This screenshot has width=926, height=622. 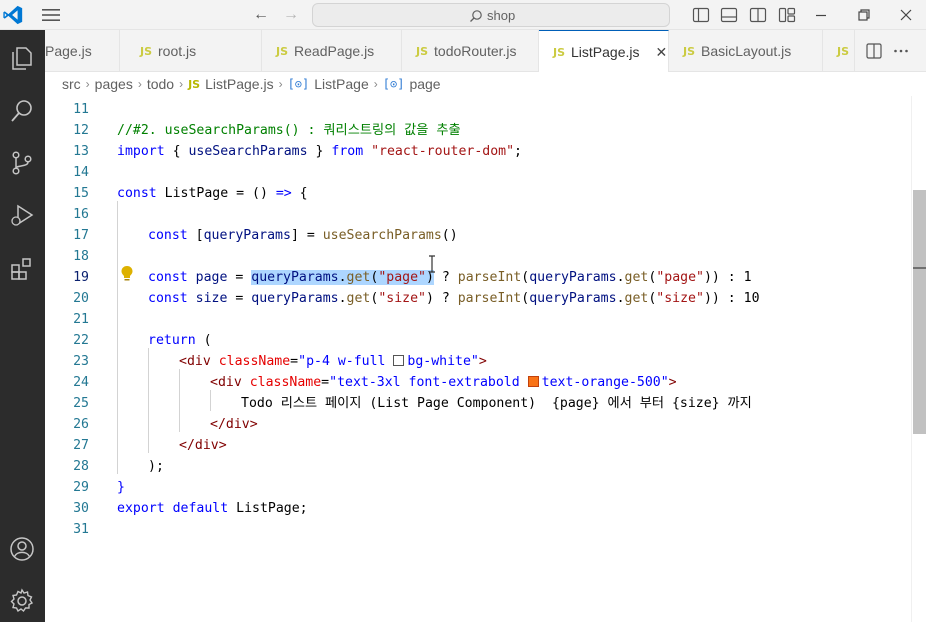 What do you see at coordinates (393, 84) in the screenshot?
I see `symbol-variable-icon: [⊙]` at bounding box center [393, 84].